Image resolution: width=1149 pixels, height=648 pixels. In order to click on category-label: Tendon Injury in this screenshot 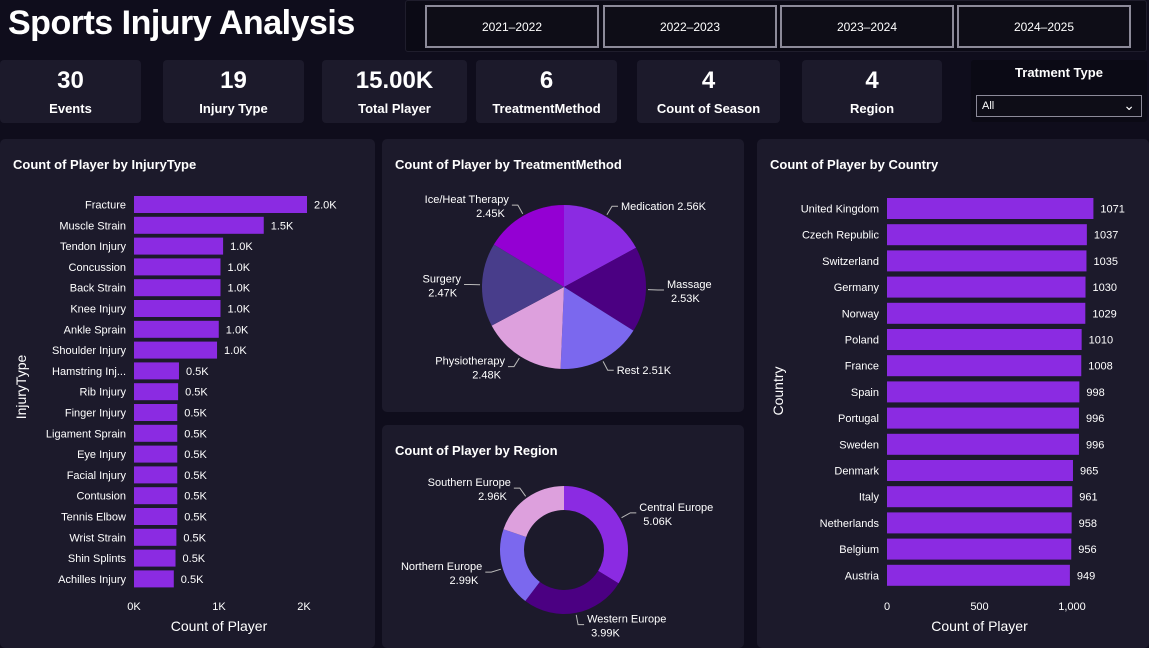, I will do `click(93, 247)`.